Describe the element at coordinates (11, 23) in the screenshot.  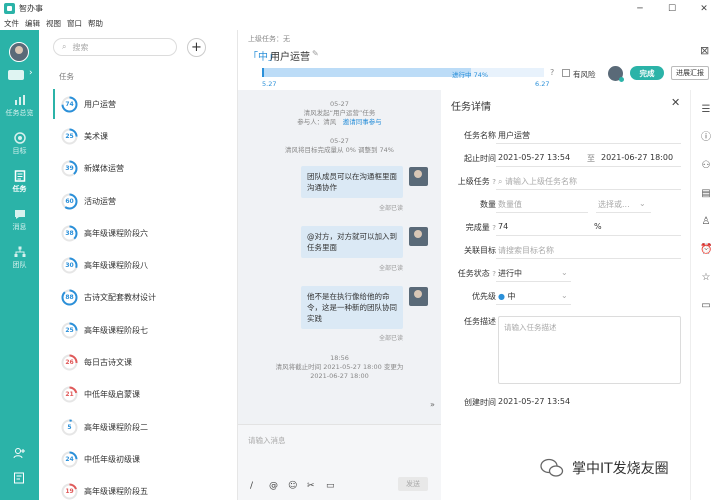
I see `menu-file: 文件` at that location.